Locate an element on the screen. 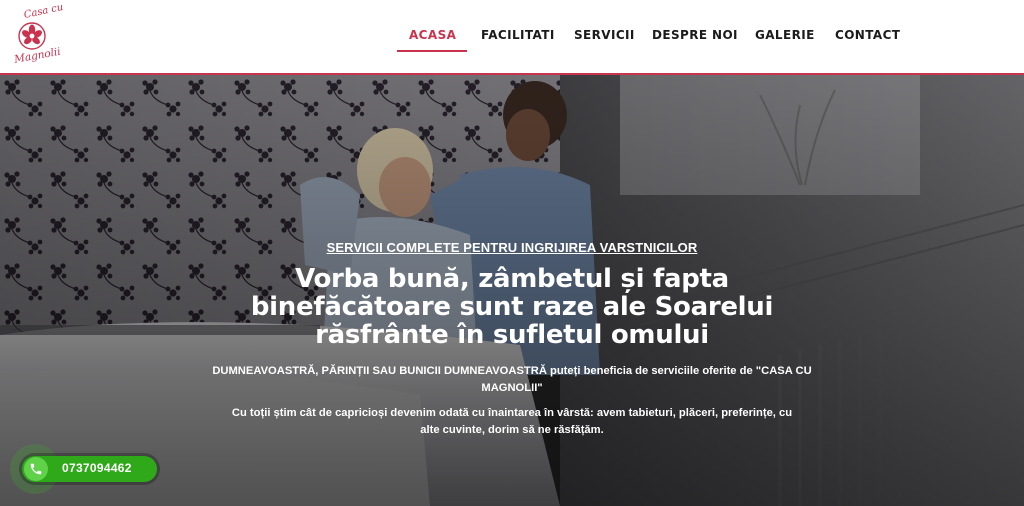  nav-servicii: SERVICII is located at coordinates (604, 37).